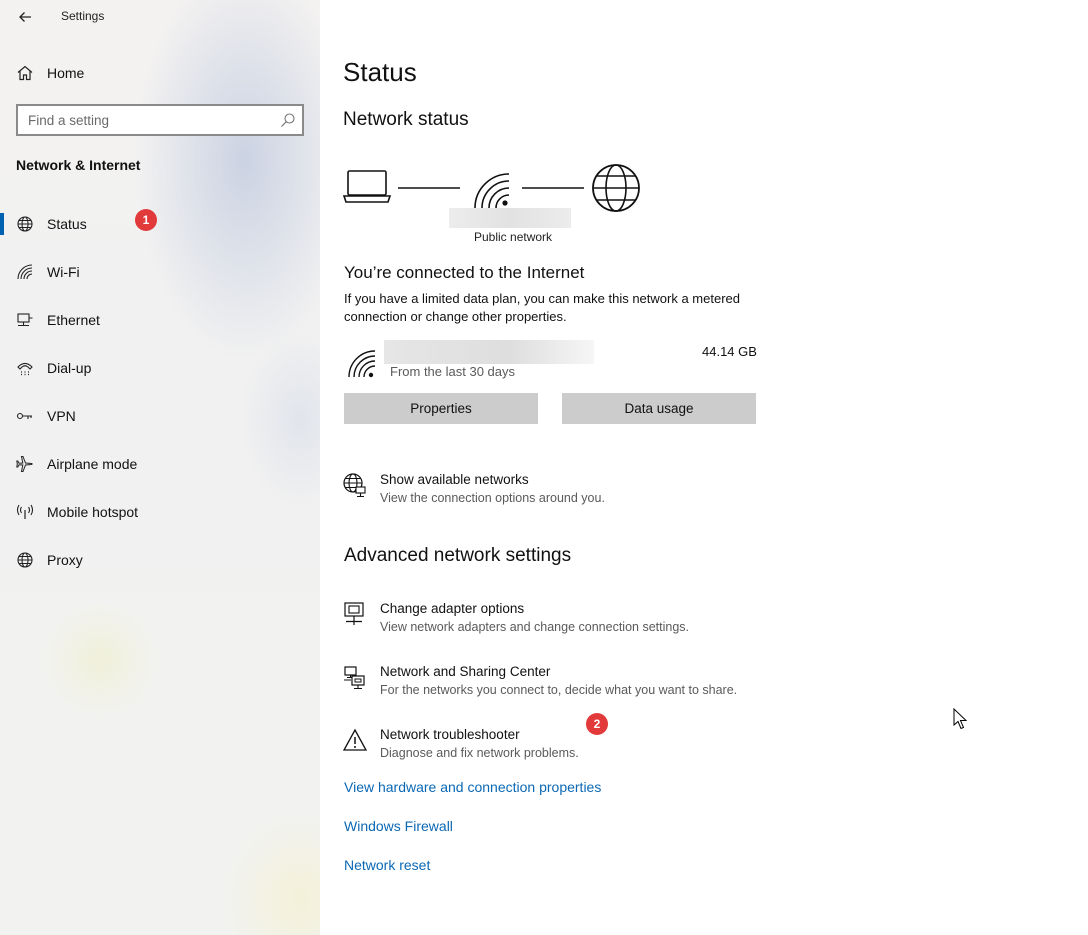 The height and width of the screenshot is (935, 1088). Describe the element at coordinates (472, 787) in the screenshot. I see `view-hardware-properties-link: View hardware and connection properties` at that location.